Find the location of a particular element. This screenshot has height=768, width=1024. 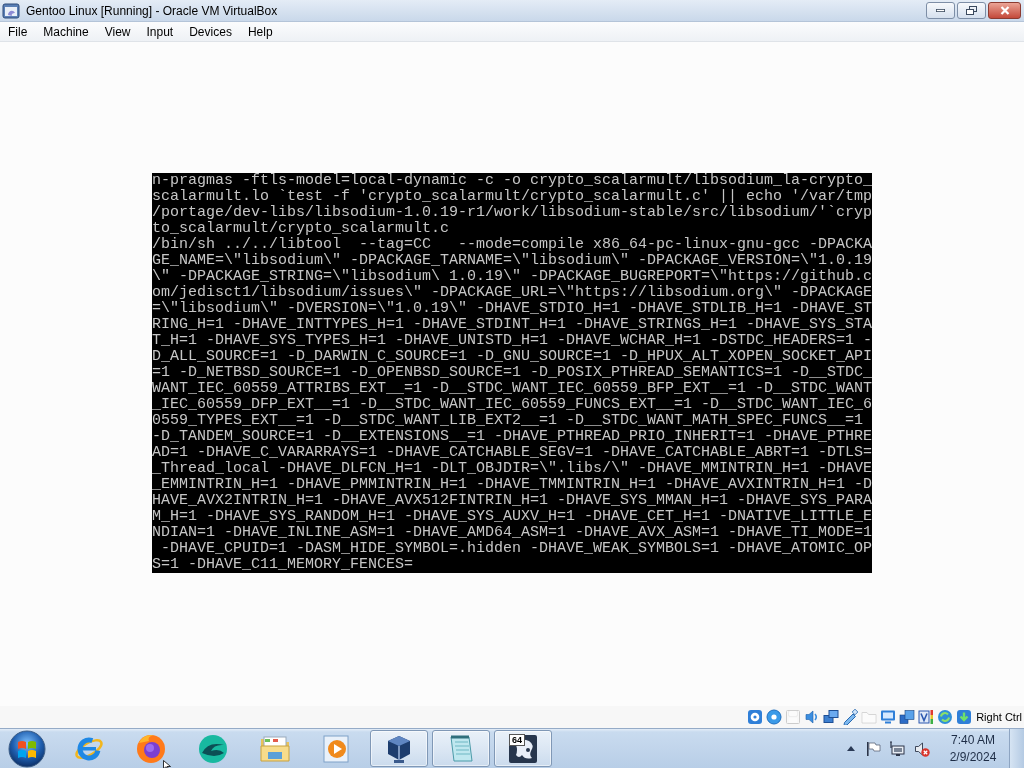

close-icon is located at coordinates (1004, 10).